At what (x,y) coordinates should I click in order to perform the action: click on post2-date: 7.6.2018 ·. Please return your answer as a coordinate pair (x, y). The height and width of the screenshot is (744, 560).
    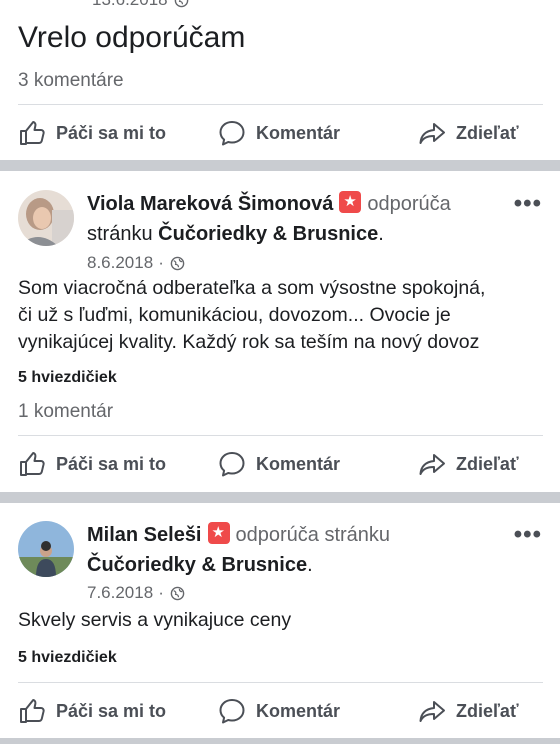
    Looking at the image, I should click on (136, 593).